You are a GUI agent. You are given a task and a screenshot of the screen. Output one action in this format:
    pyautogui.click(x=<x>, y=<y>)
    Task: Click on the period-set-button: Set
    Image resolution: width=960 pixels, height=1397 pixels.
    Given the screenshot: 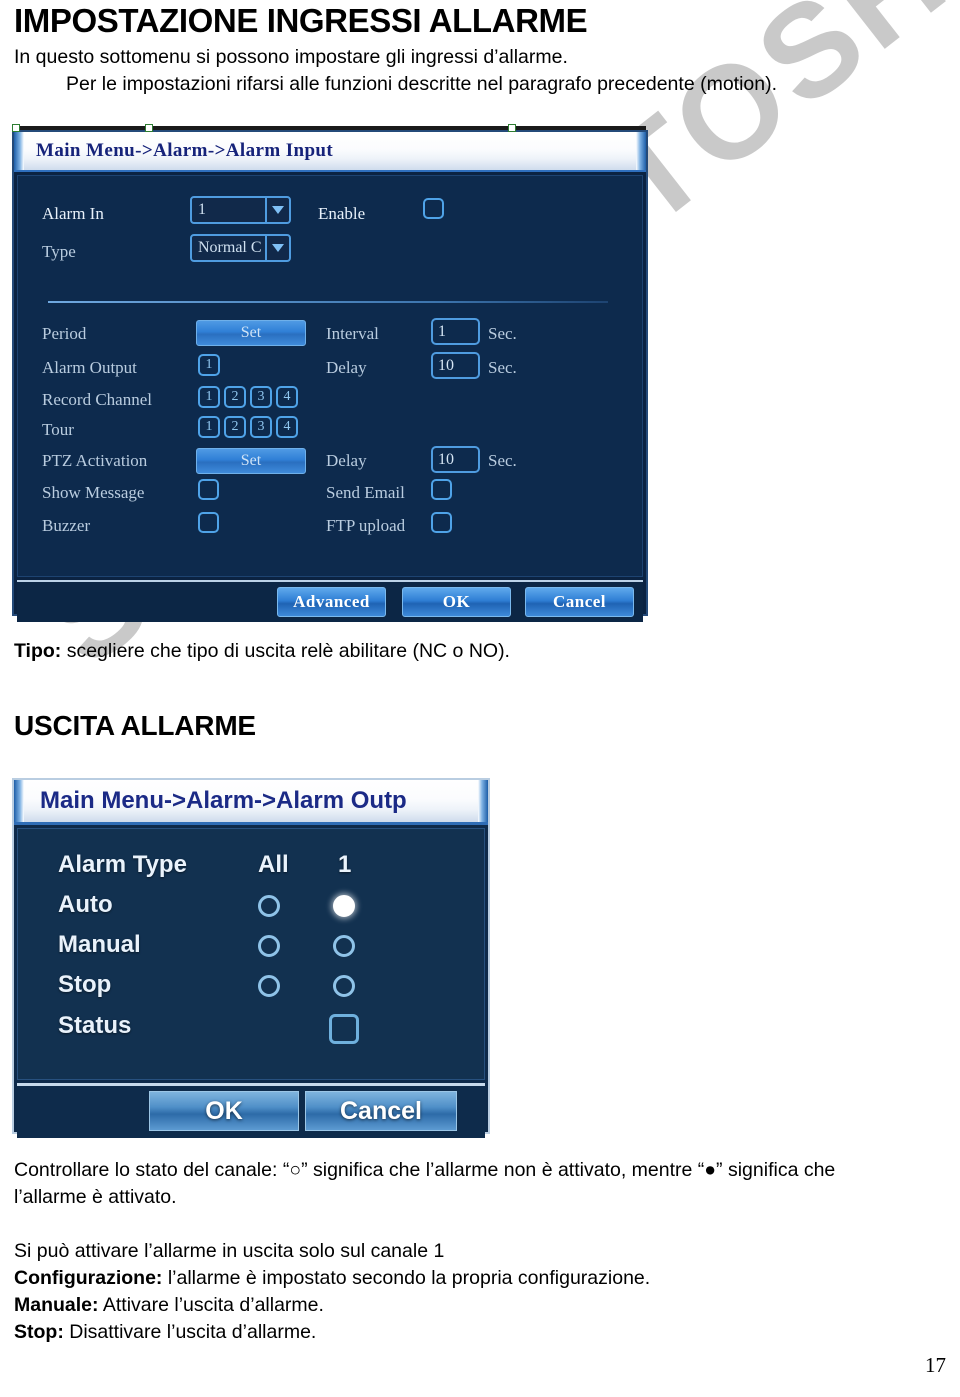 What is the action you would take?
    pyautogui.click(x=251, y=333)
    